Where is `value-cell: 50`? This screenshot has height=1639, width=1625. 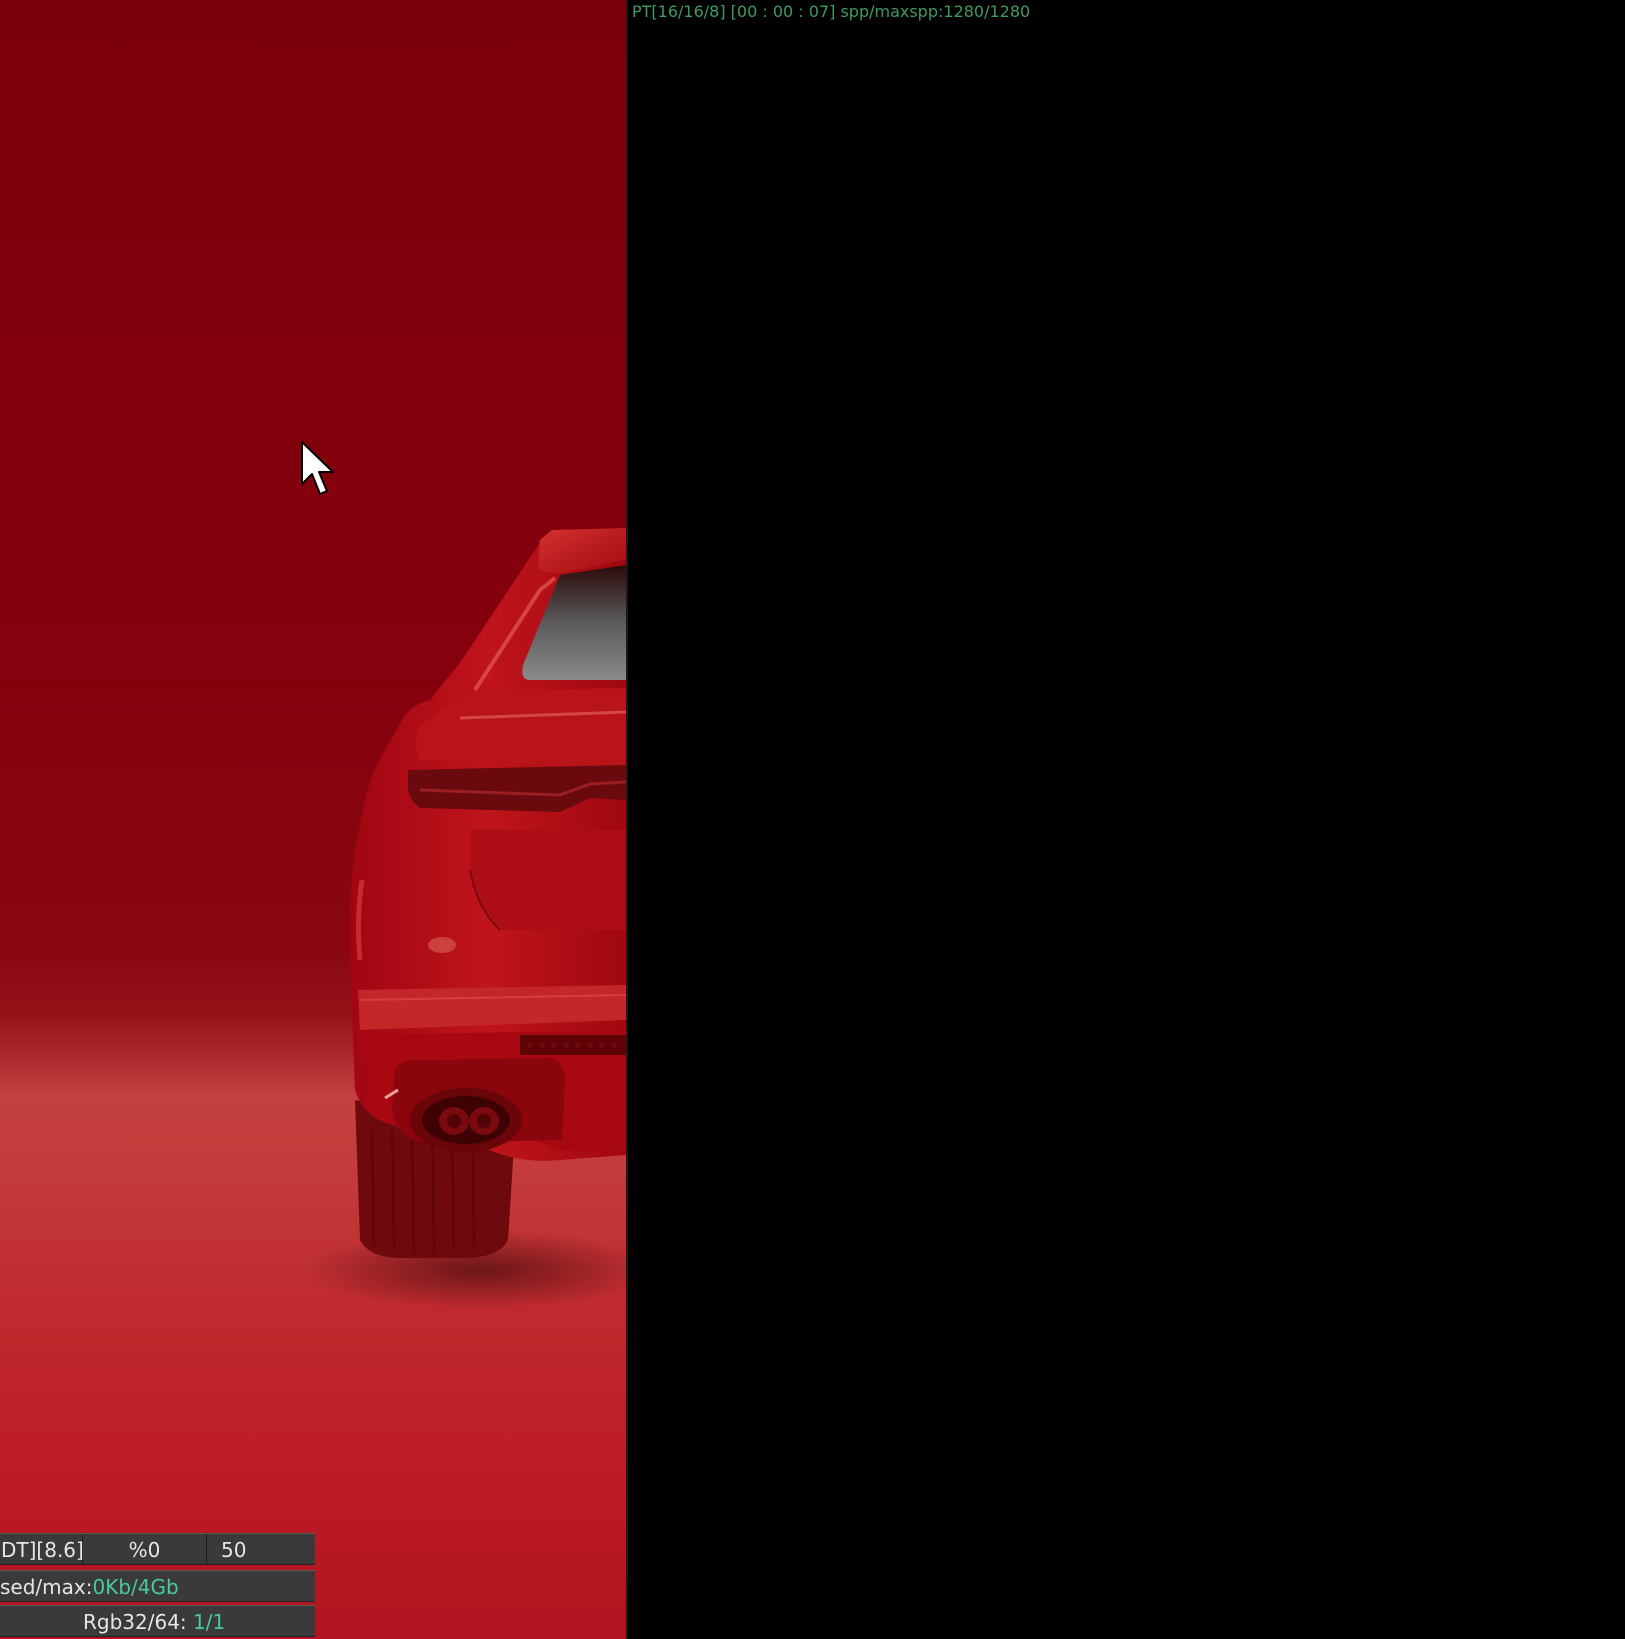 value-cell: 50 is located at coordinates (234, 1550).